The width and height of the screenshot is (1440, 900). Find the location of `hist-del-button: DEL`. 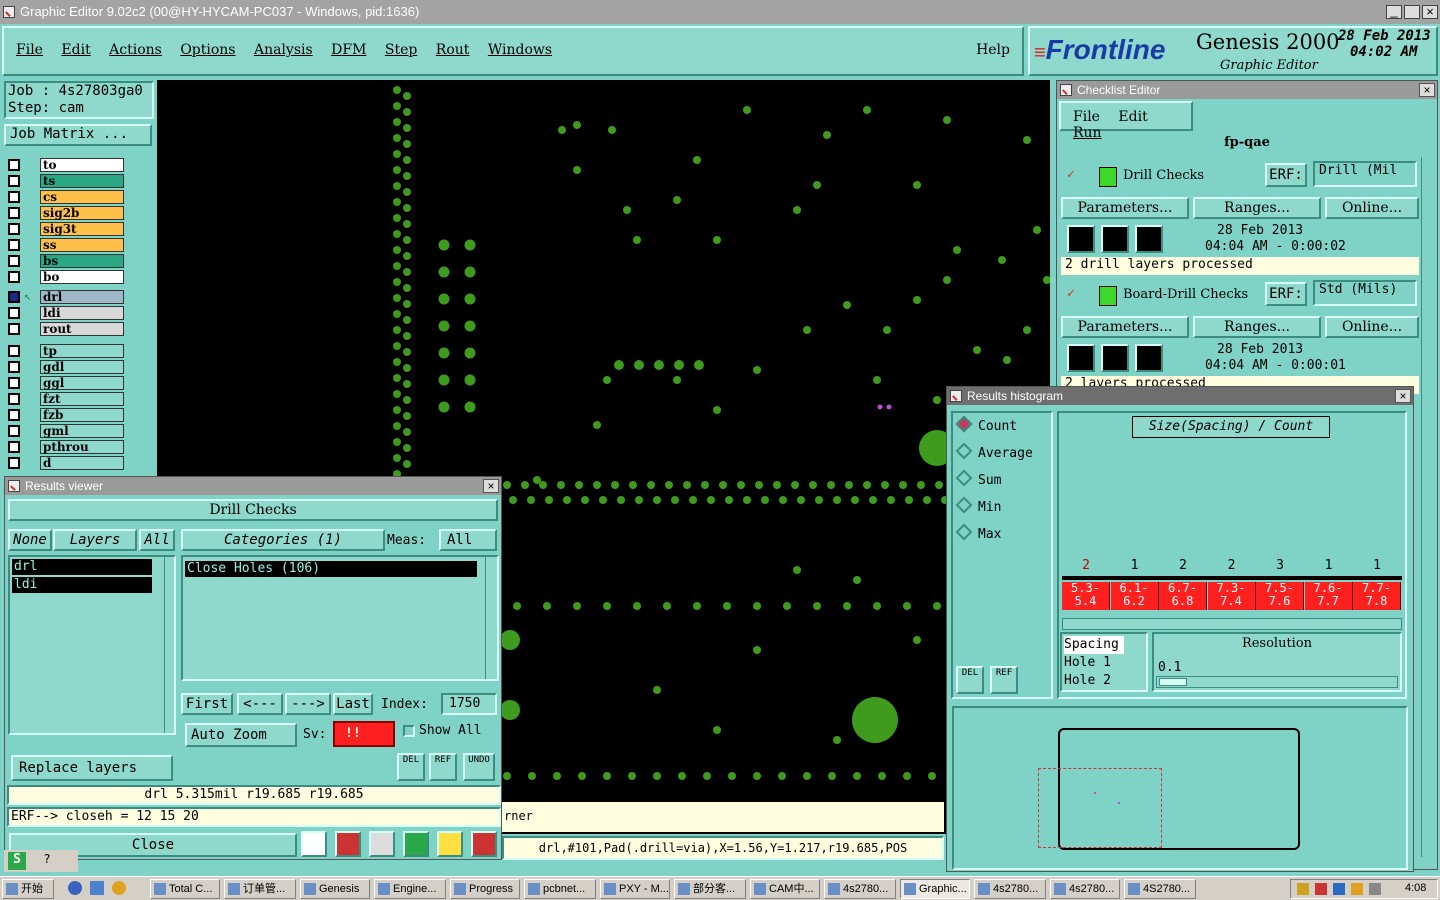

hist-del-button: DEL is located at coordinates (970, 680).